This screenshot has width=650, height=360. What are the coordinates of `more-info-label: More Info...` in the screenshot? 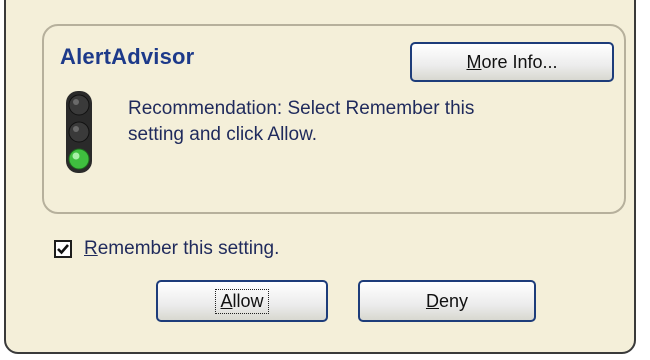 It's located at (512, 61).